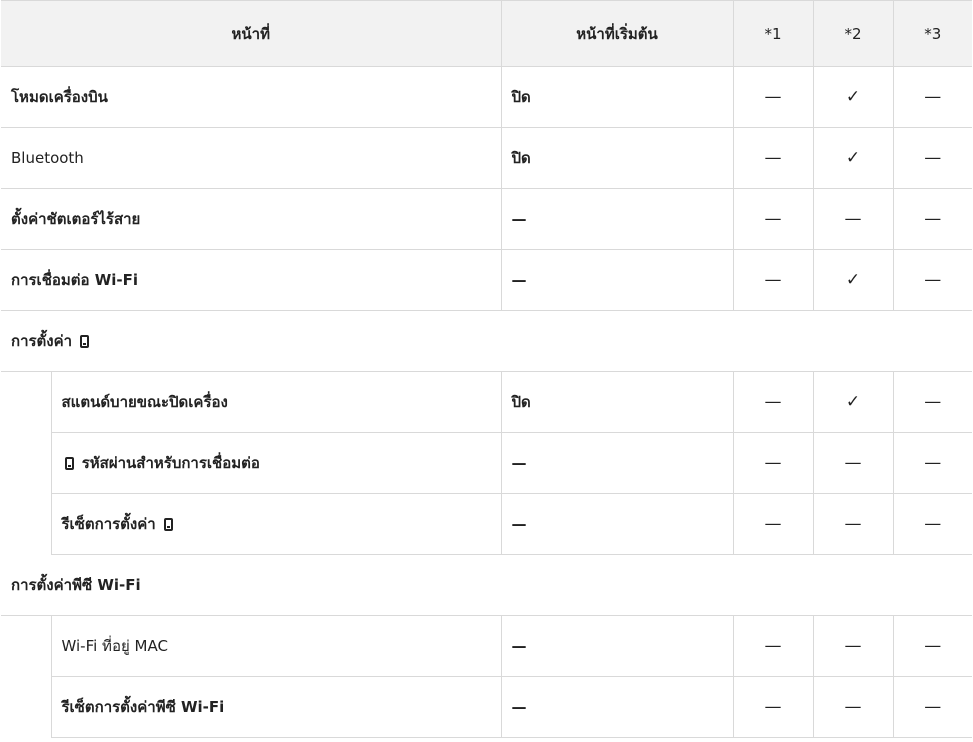 This screenshot has height=742, width=973. I want to click on row-name-cell: รีเซ็ตการตั้งค่า, so click(276, 524).